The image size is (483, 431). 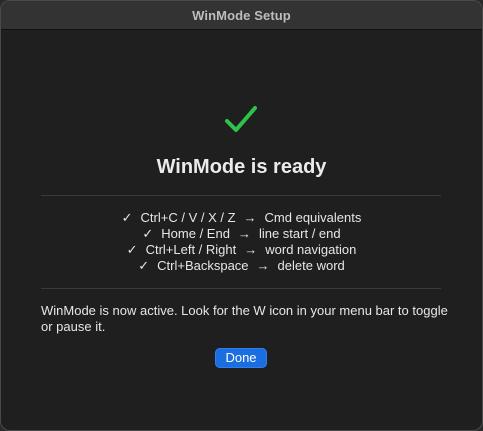 I want to click on ready-heading: WinMode is ready, so click(x=241, y=167).